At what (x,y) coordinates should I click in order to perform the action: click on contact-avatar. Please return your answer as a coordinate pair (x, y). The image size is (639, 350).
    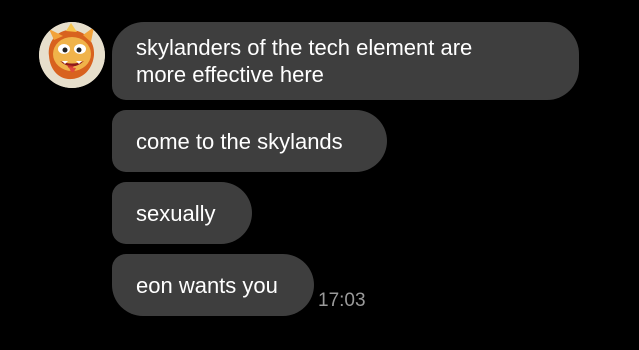
    Looking at the image, I should click on (72, 55).